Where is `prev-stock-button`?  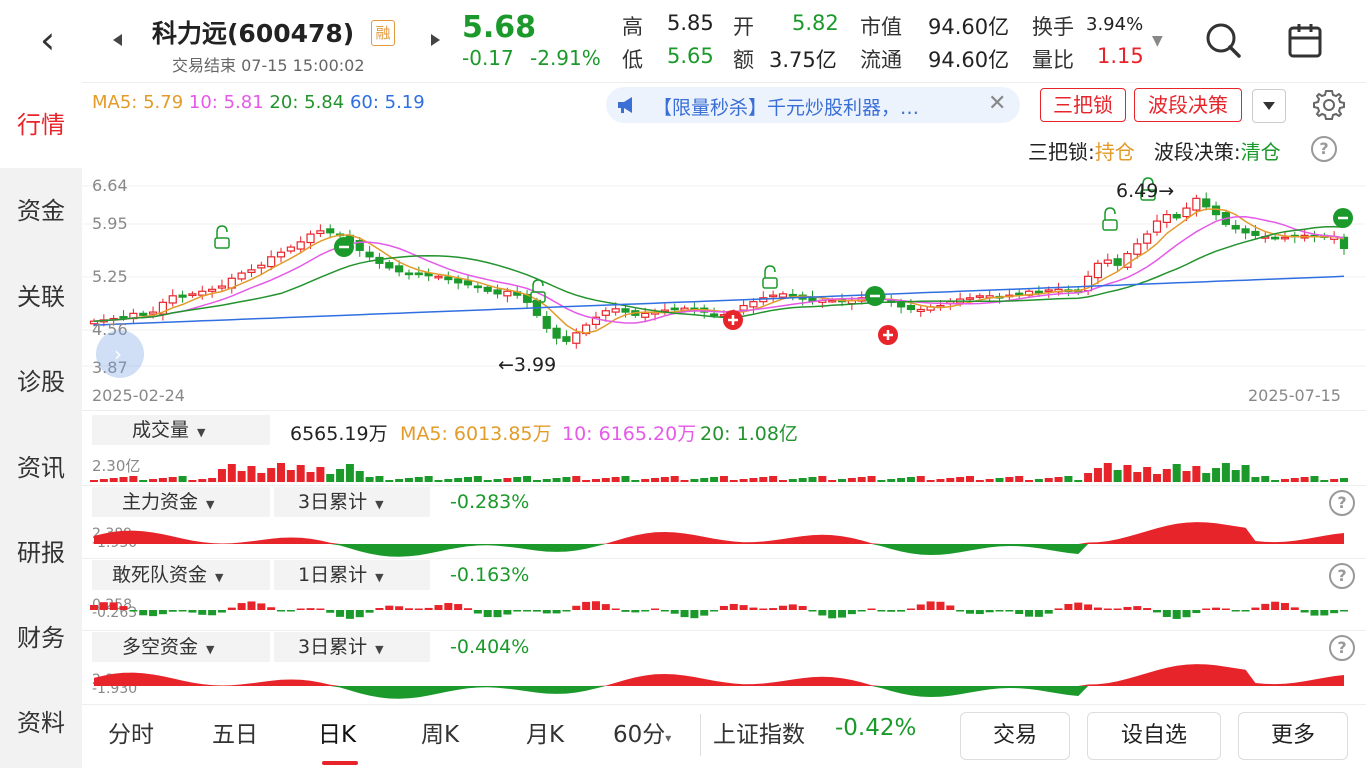
prev-stock-button is located at coordinates (117, 40).